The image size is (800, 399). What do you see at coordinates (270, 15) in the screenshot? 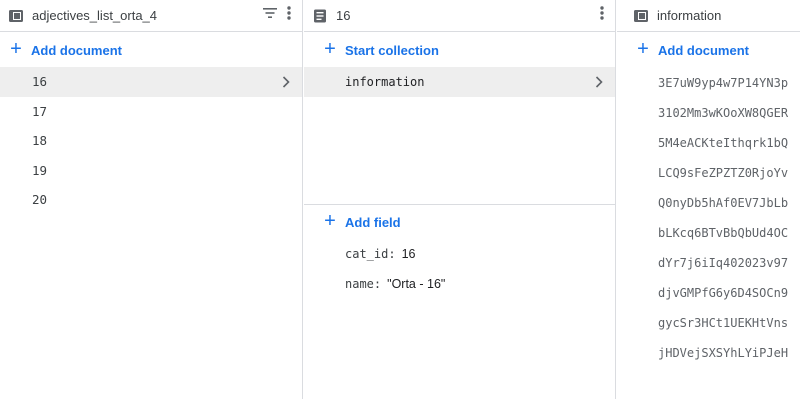
I see `filter-icon` at bounding box center [270, 15].